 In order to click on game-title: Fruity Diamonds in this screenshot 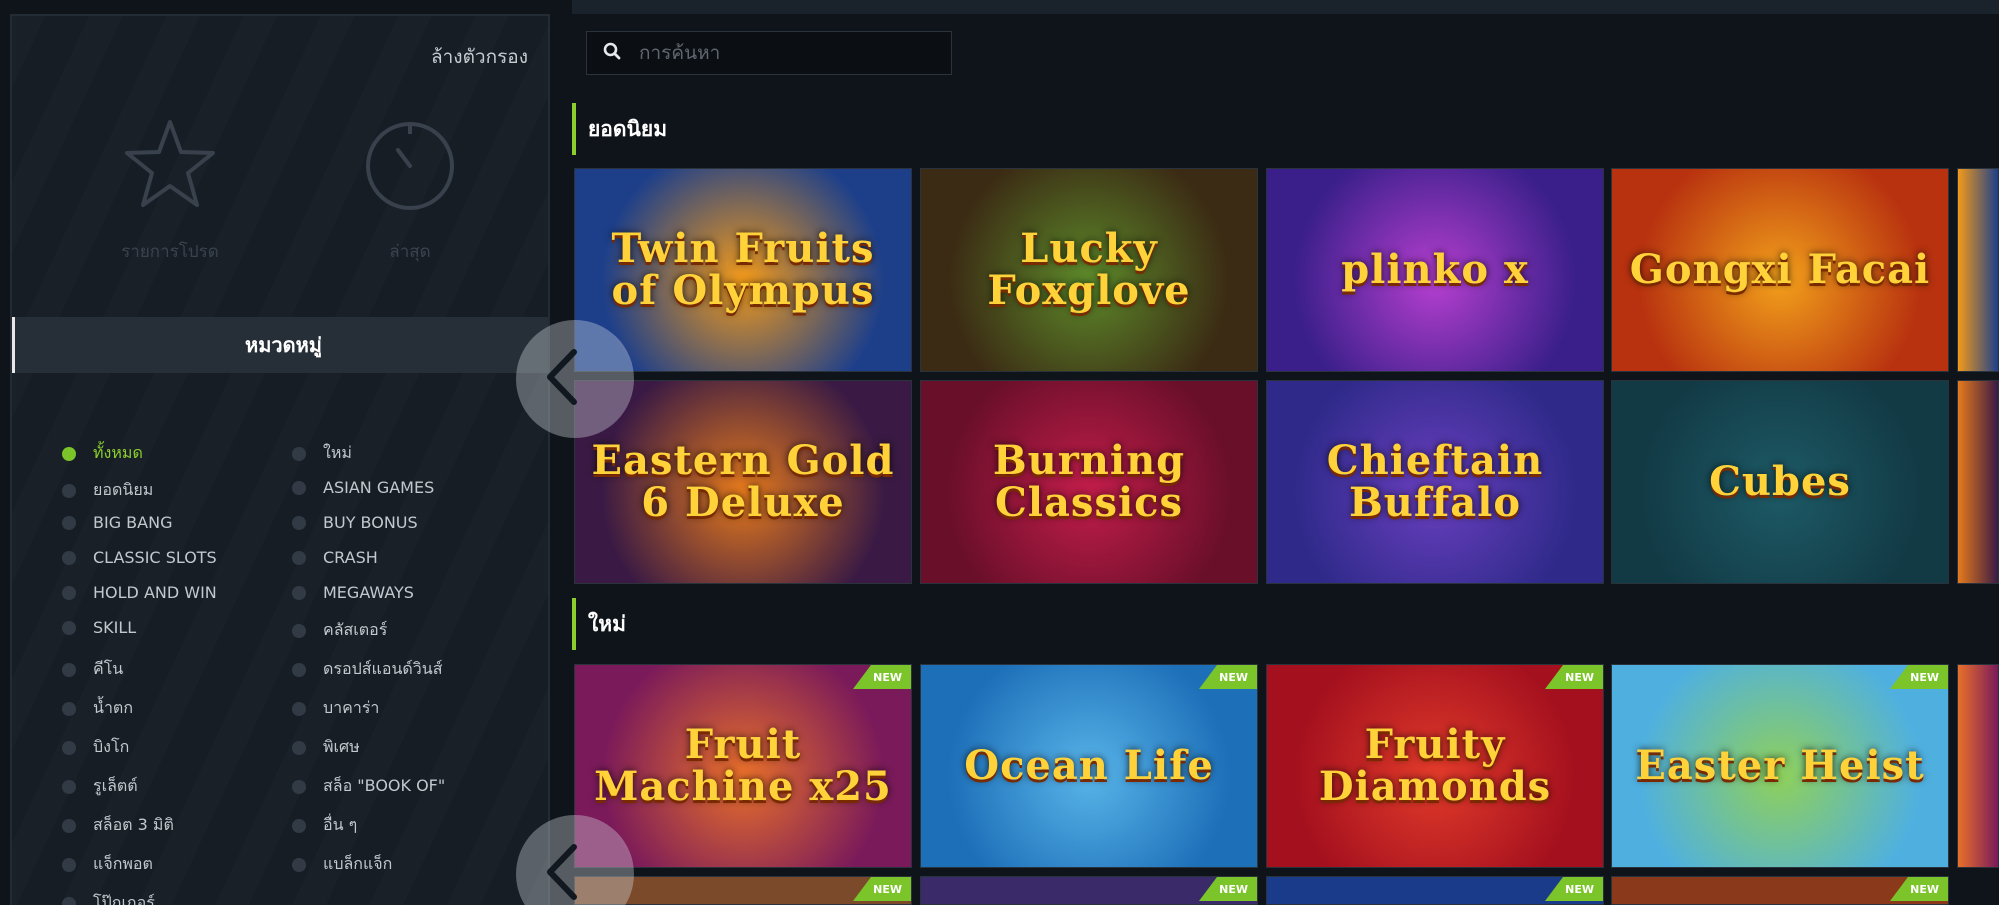, I will do `click(1435, 765)`.